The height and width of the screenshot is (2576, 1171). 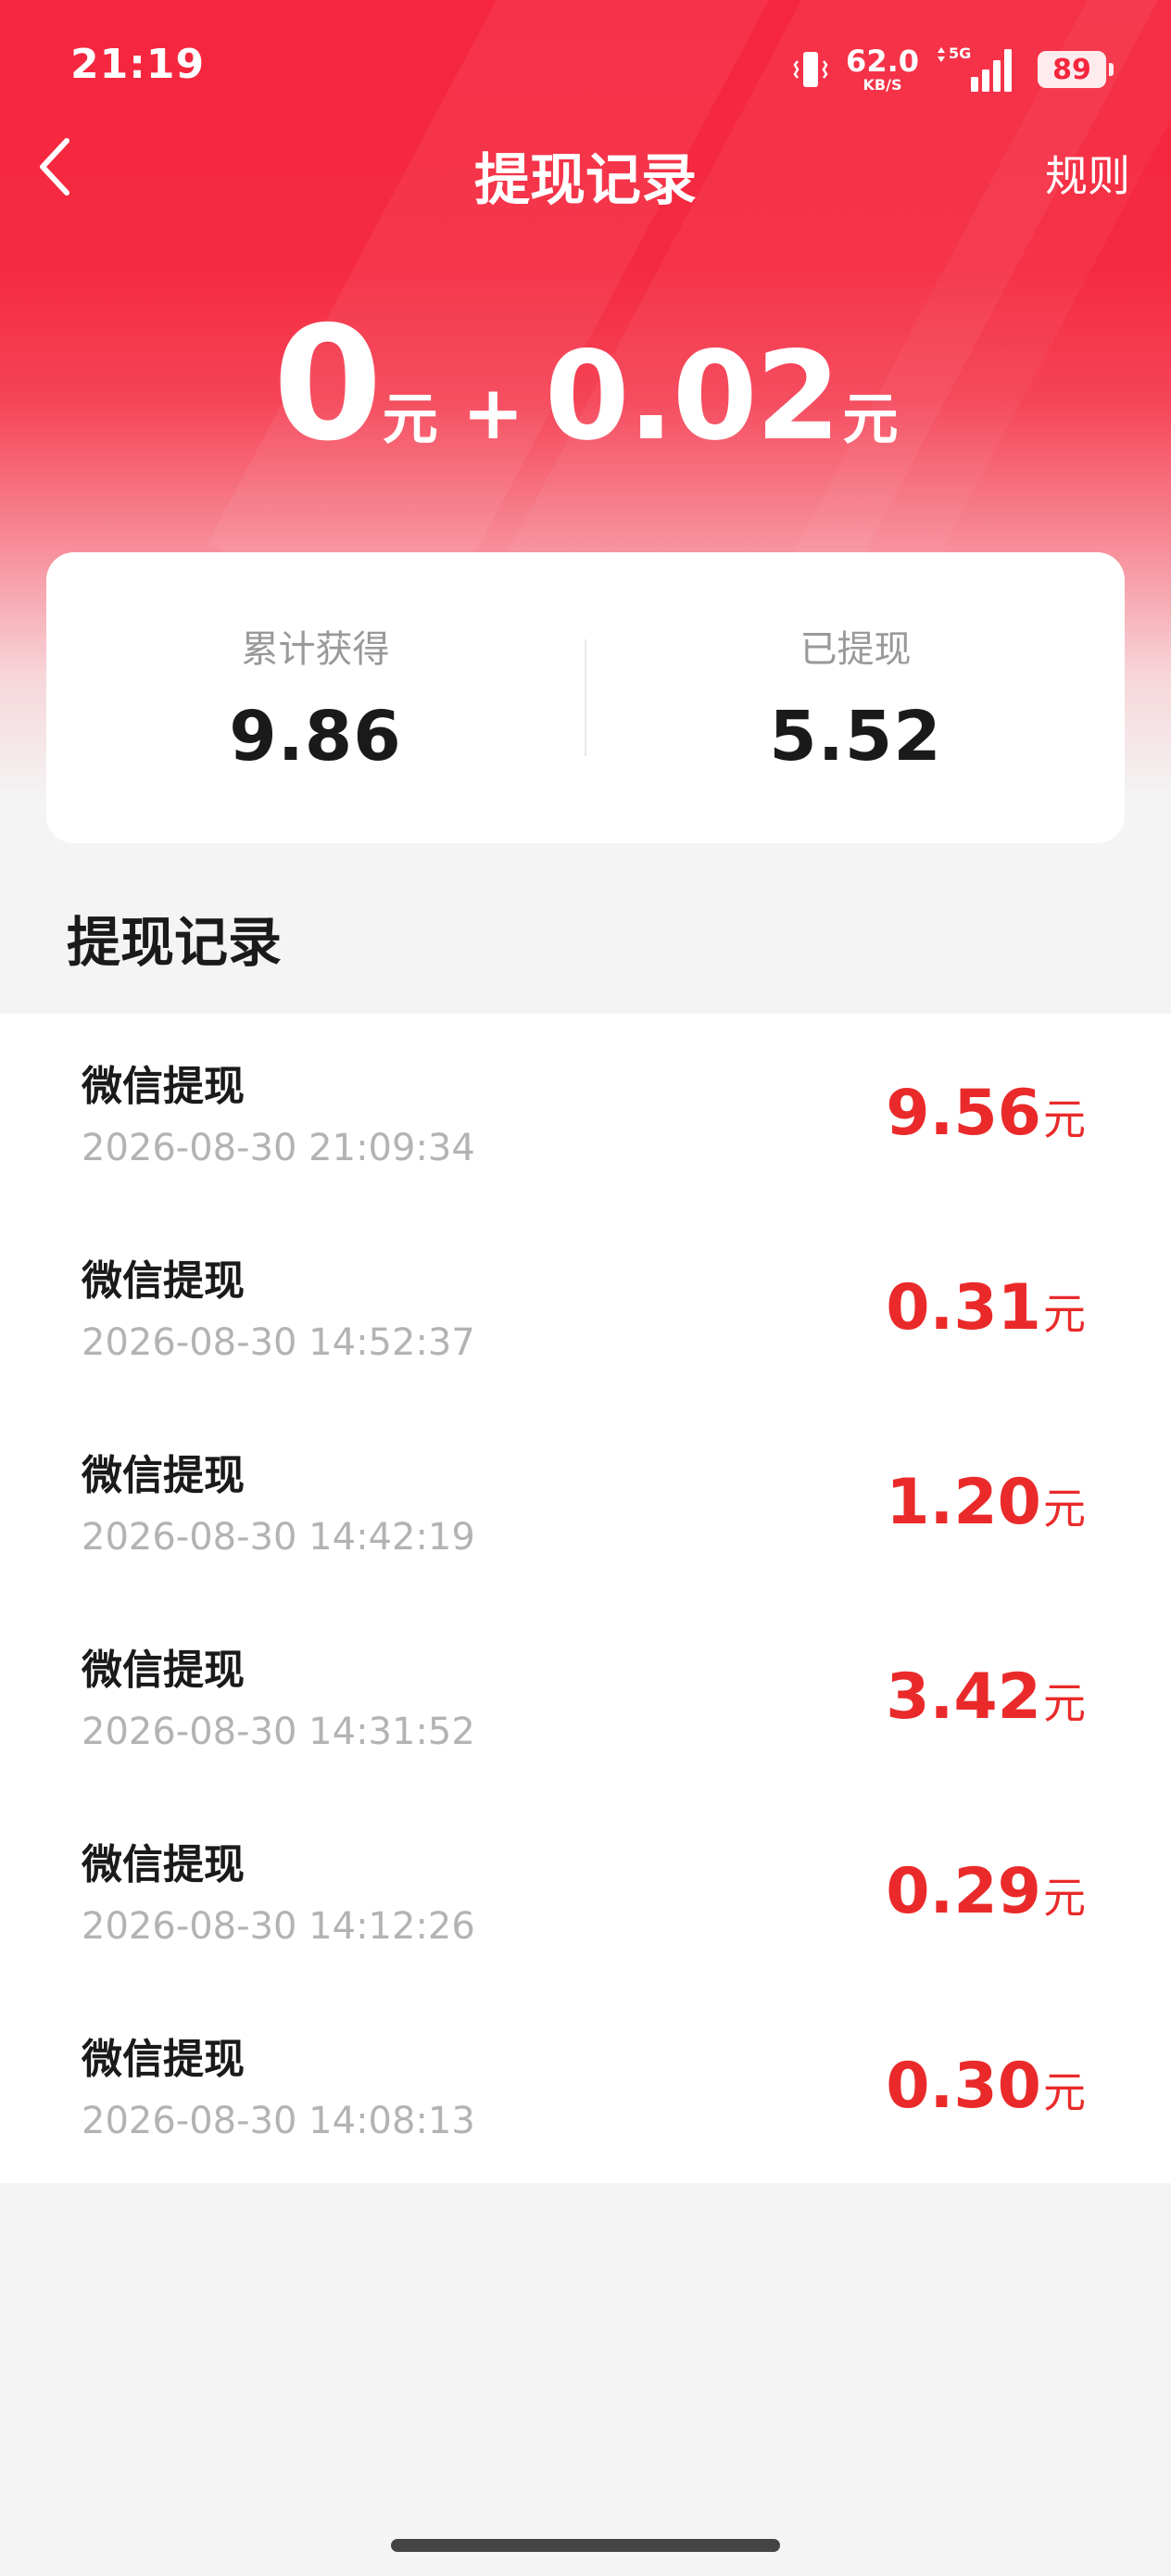 I want to click on record-amount: 1.20 元, so click(x=986, y=1503).